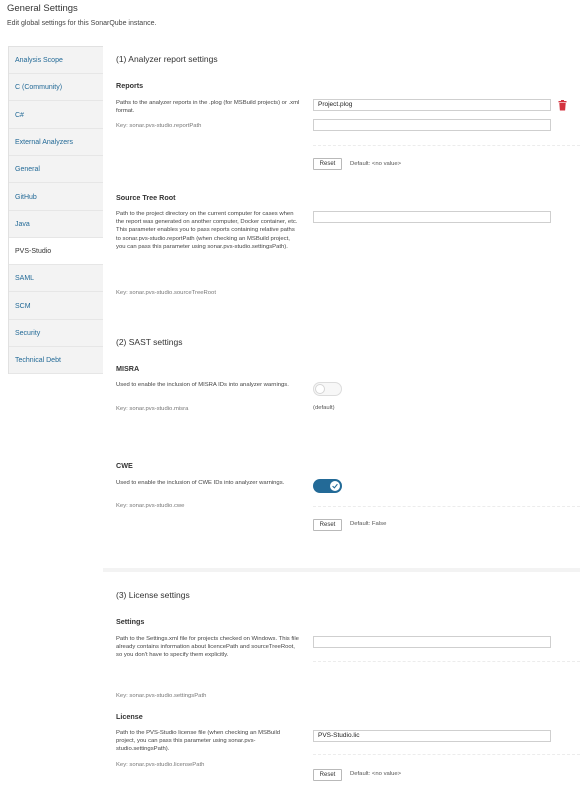 The width and height of the screenshot is (580, 810). Describe the element at coordinates (124, 465) in the screenshot. I see `setting-title-cwe: CWE` at that location.